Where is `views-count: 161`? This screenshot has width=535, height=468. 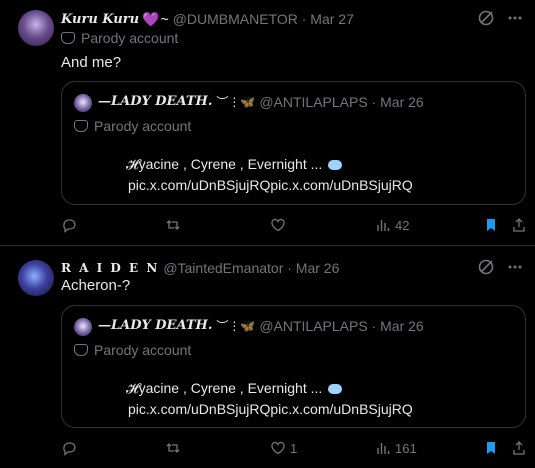
views-count: 161 is located at coordinates (406, 448).